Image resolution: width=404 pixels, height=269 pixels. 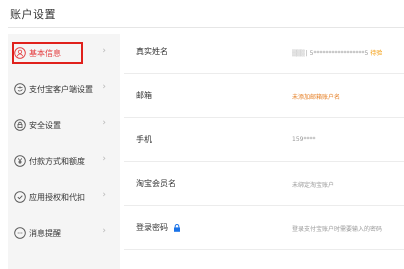 I want to click on sidebar-item-notifications: 消息提醒 ›, so click(x=58, y=233).